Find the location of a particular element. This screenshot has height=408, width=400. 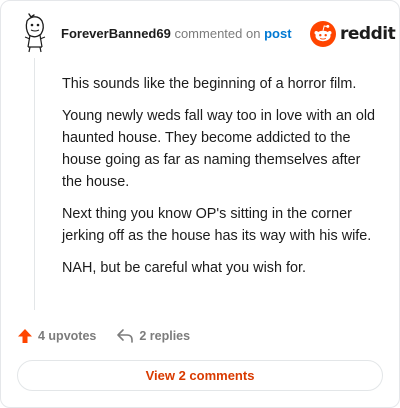

upvote-arrow-icon is located at coordinates (25, 336).